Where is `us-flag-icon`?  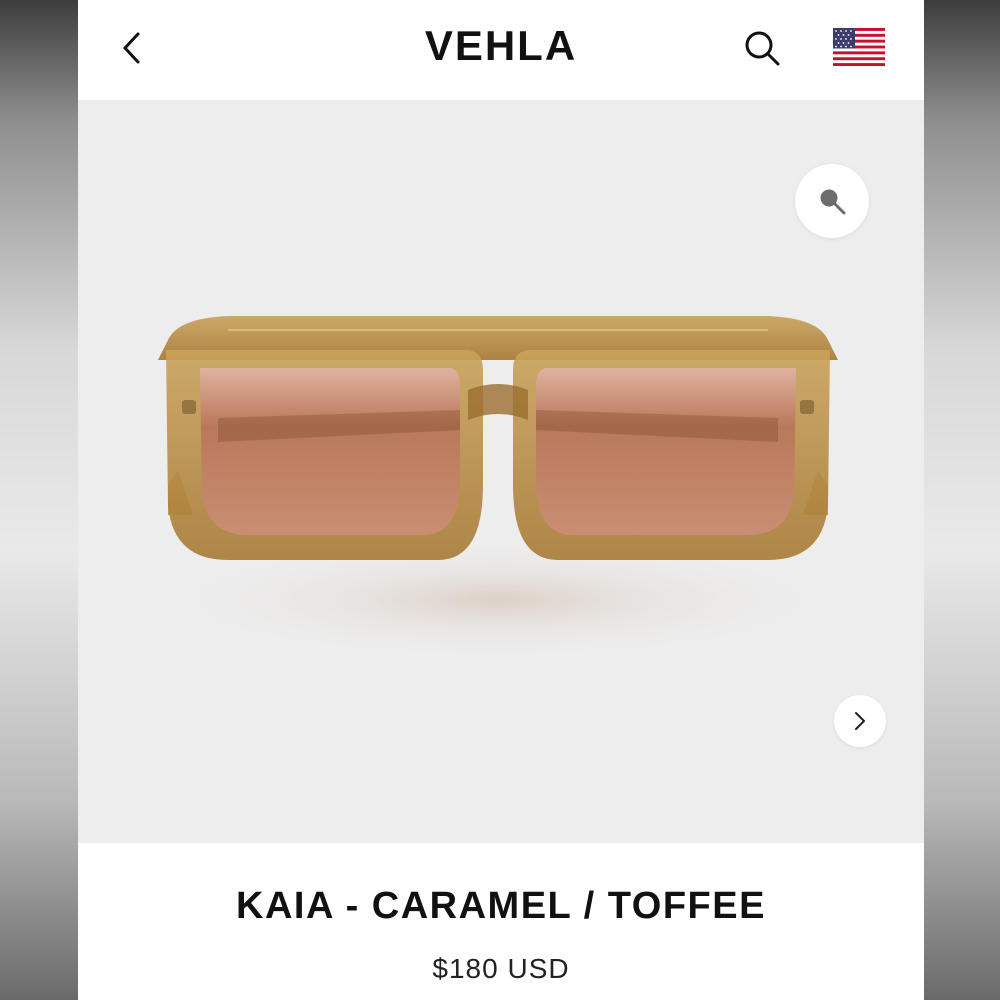 us-flag-icon is located at coordinates (859, 47).